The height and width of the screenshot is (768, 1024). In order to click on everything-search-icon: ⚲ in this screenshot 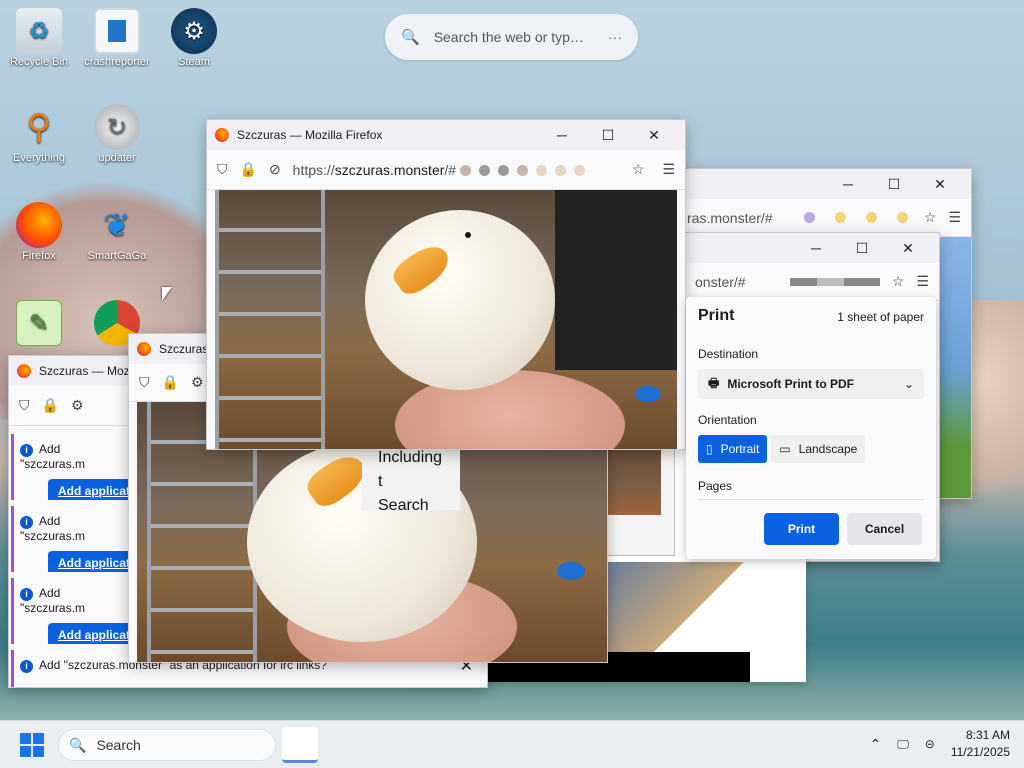, I will do `click(39, 127)`.